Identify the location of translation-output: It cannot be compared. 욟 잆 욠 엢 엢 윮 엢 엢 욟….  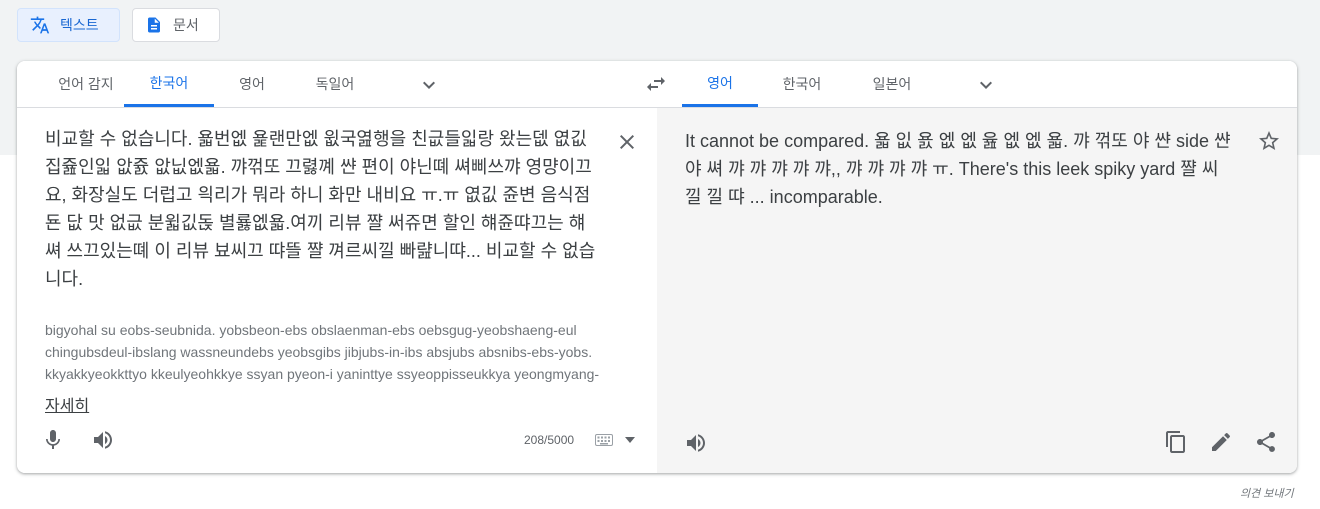
(960, 169).